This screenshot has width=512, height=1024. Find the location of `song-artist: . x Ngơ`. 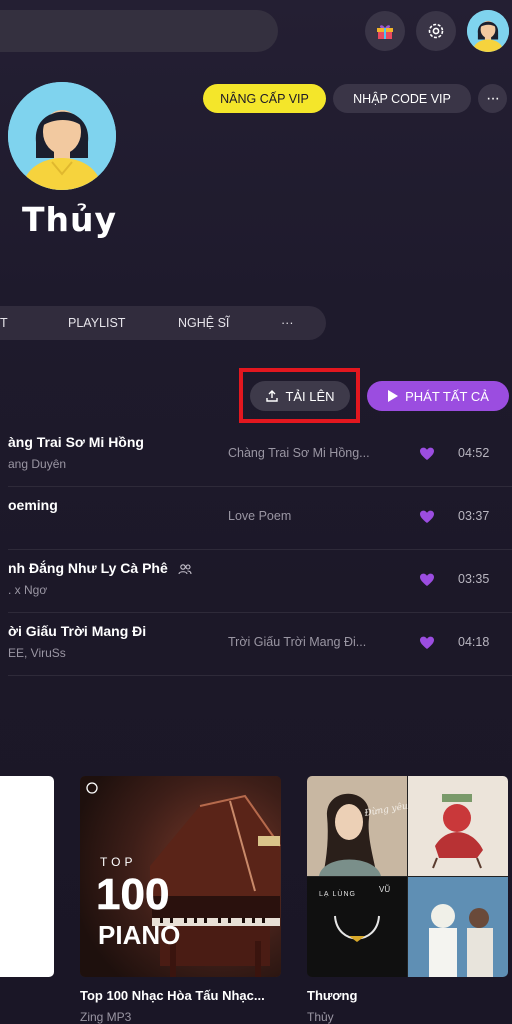

song-artist: . x Ngơ is located at coordinates (27, 590).